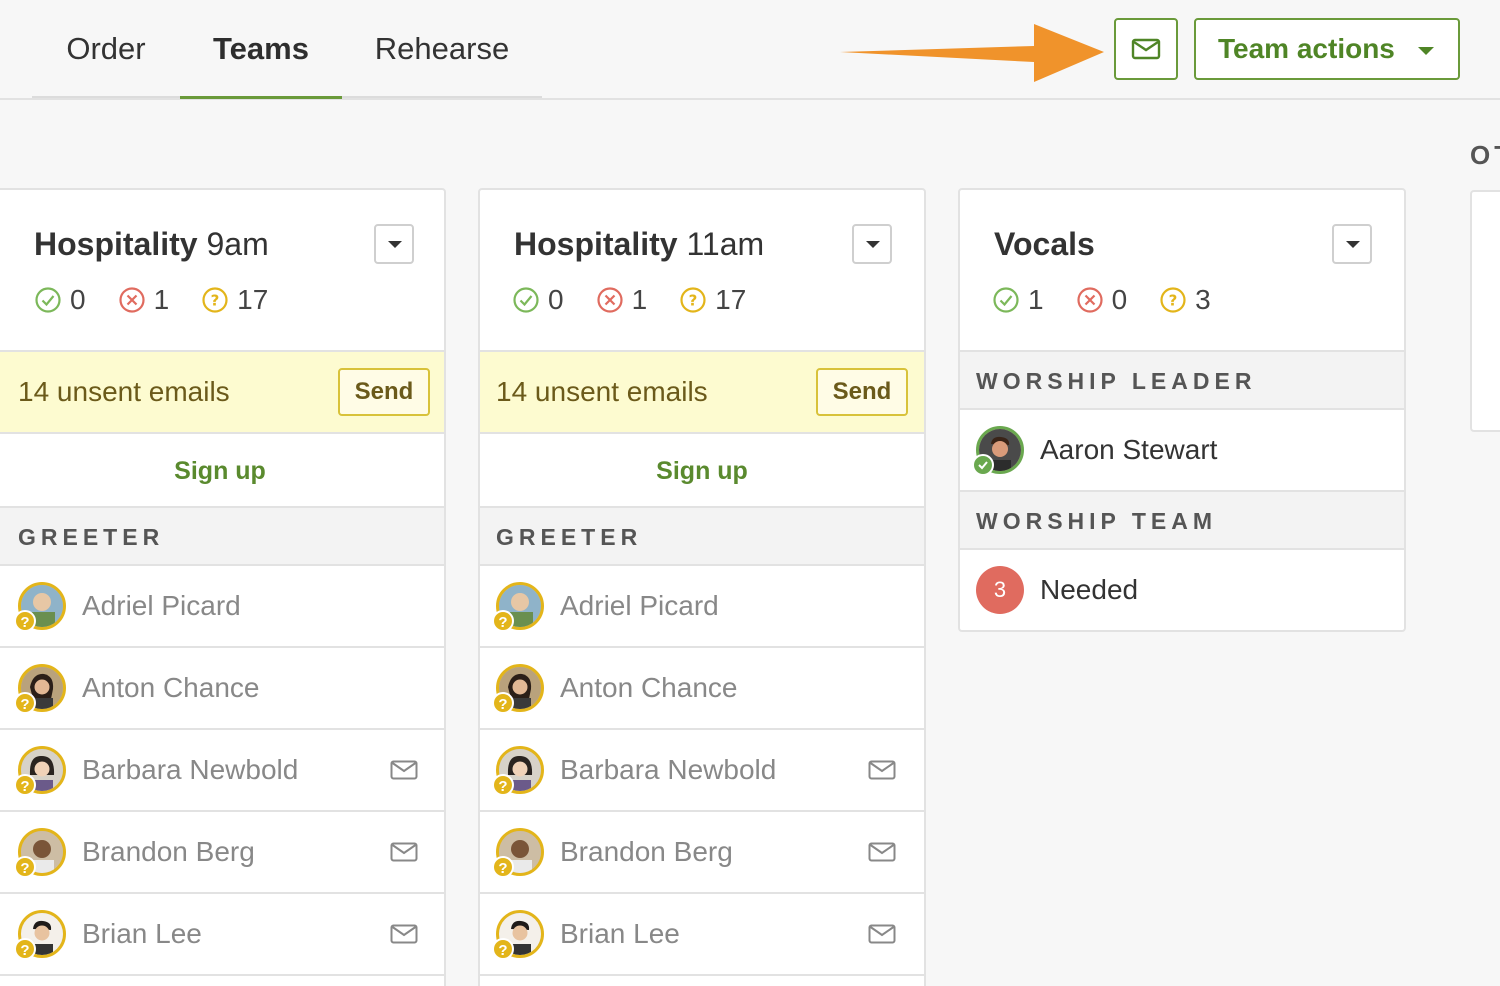 The height and width of the screenshot is (986, 1500). Describe the element at coordinates (1129, 449) in the screenshot. I see `person-name: Aaron Stewart` at that location.